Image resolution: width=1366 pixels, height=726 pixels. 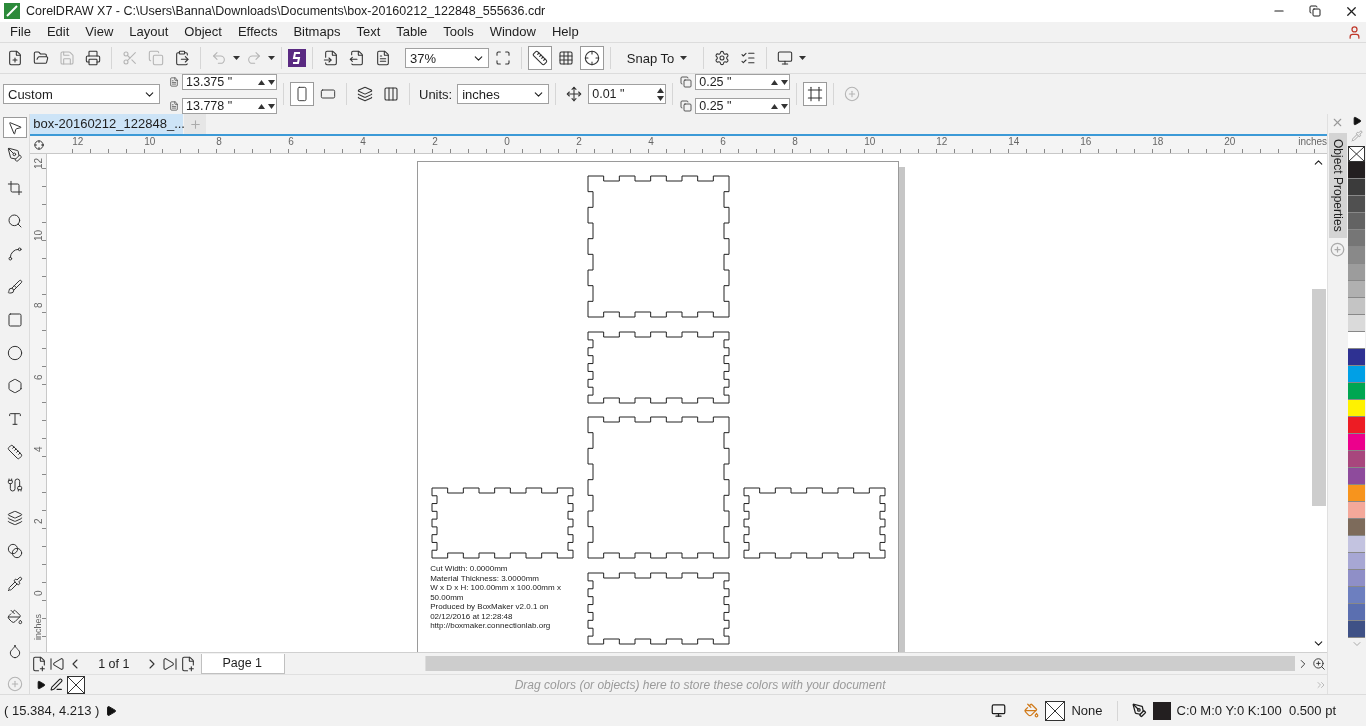 What do you see at coordinates (229, 106) in the screenshot?
I see `page-height-field: 13.778 "` at bounding box center [229, 106].